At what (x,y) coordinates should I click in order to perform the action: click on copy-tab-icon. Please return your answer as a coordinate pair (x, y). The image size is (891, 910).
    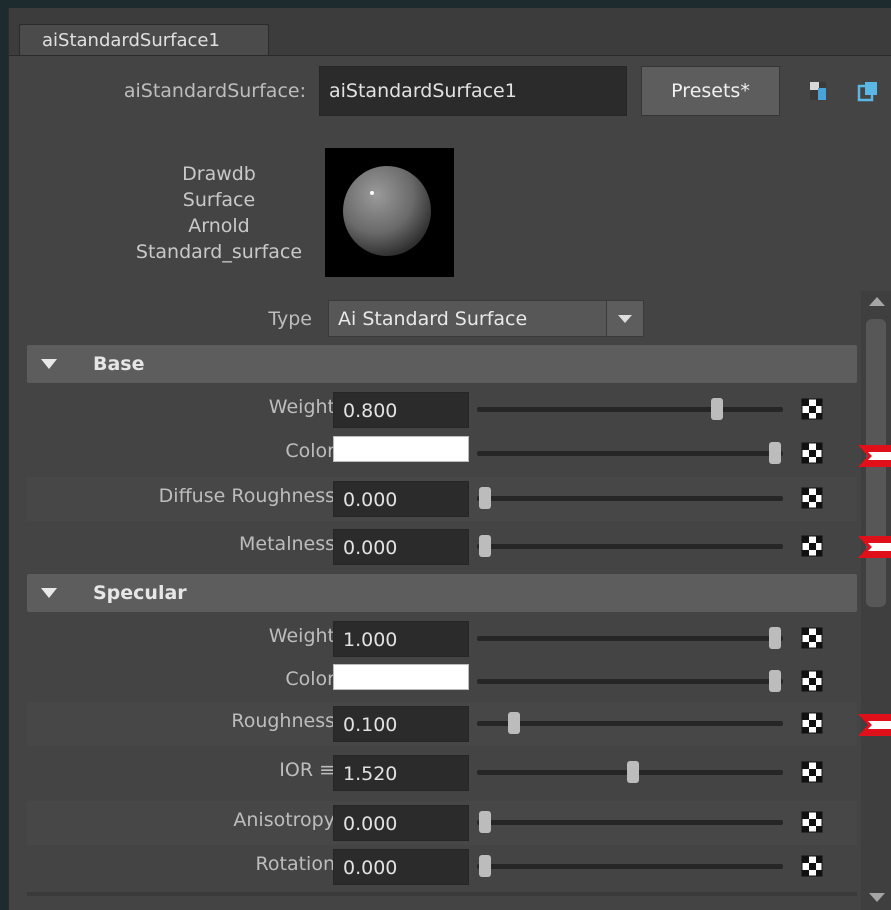
    Looking at the image, I should click on (868, 91).